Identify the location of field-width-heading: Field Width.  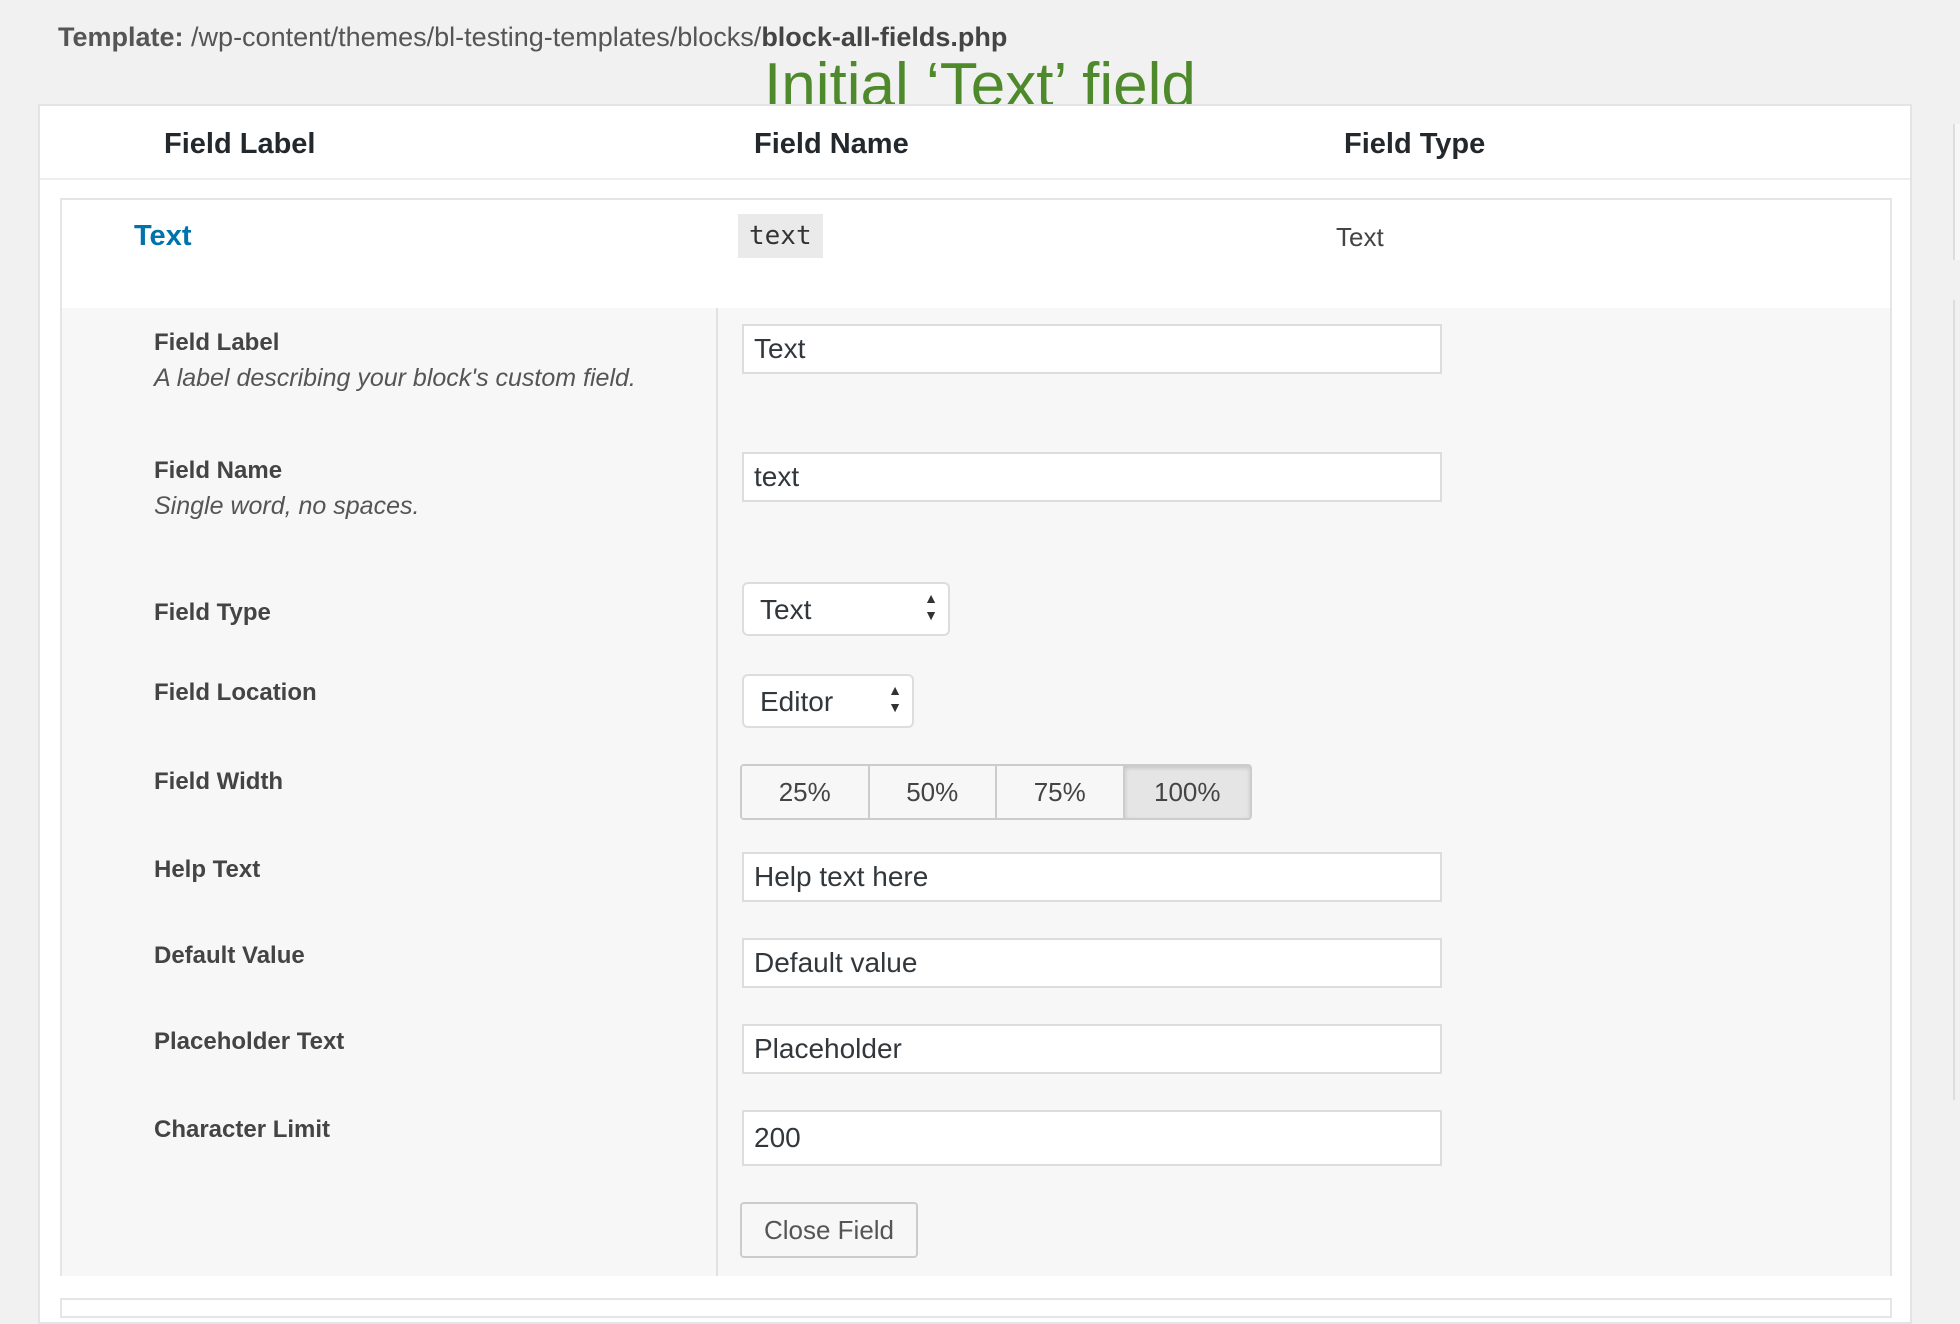
(219, 781).